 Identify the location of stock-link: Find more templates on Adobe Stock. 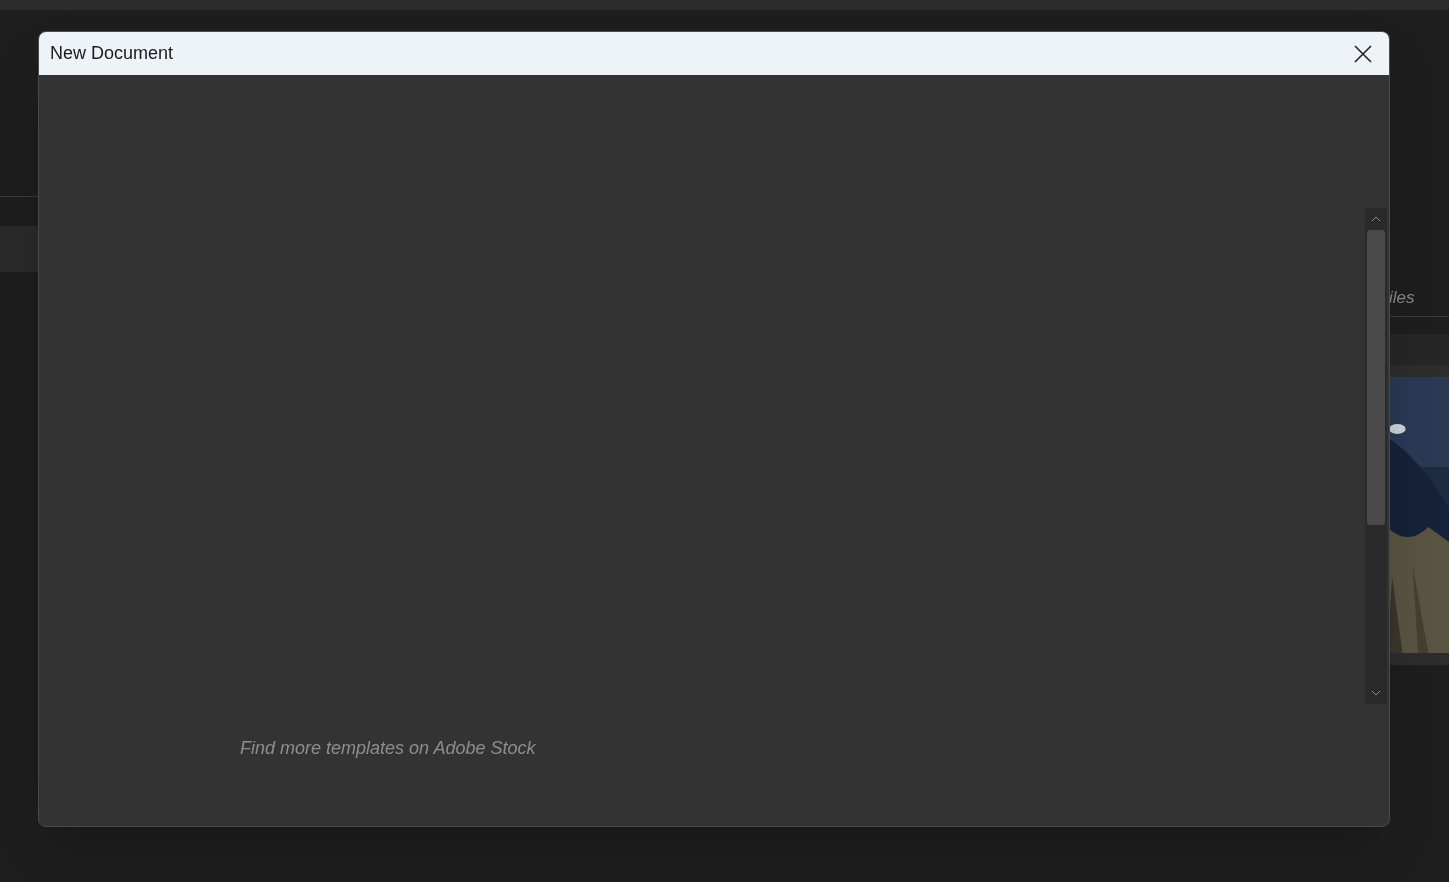
(802, 748).